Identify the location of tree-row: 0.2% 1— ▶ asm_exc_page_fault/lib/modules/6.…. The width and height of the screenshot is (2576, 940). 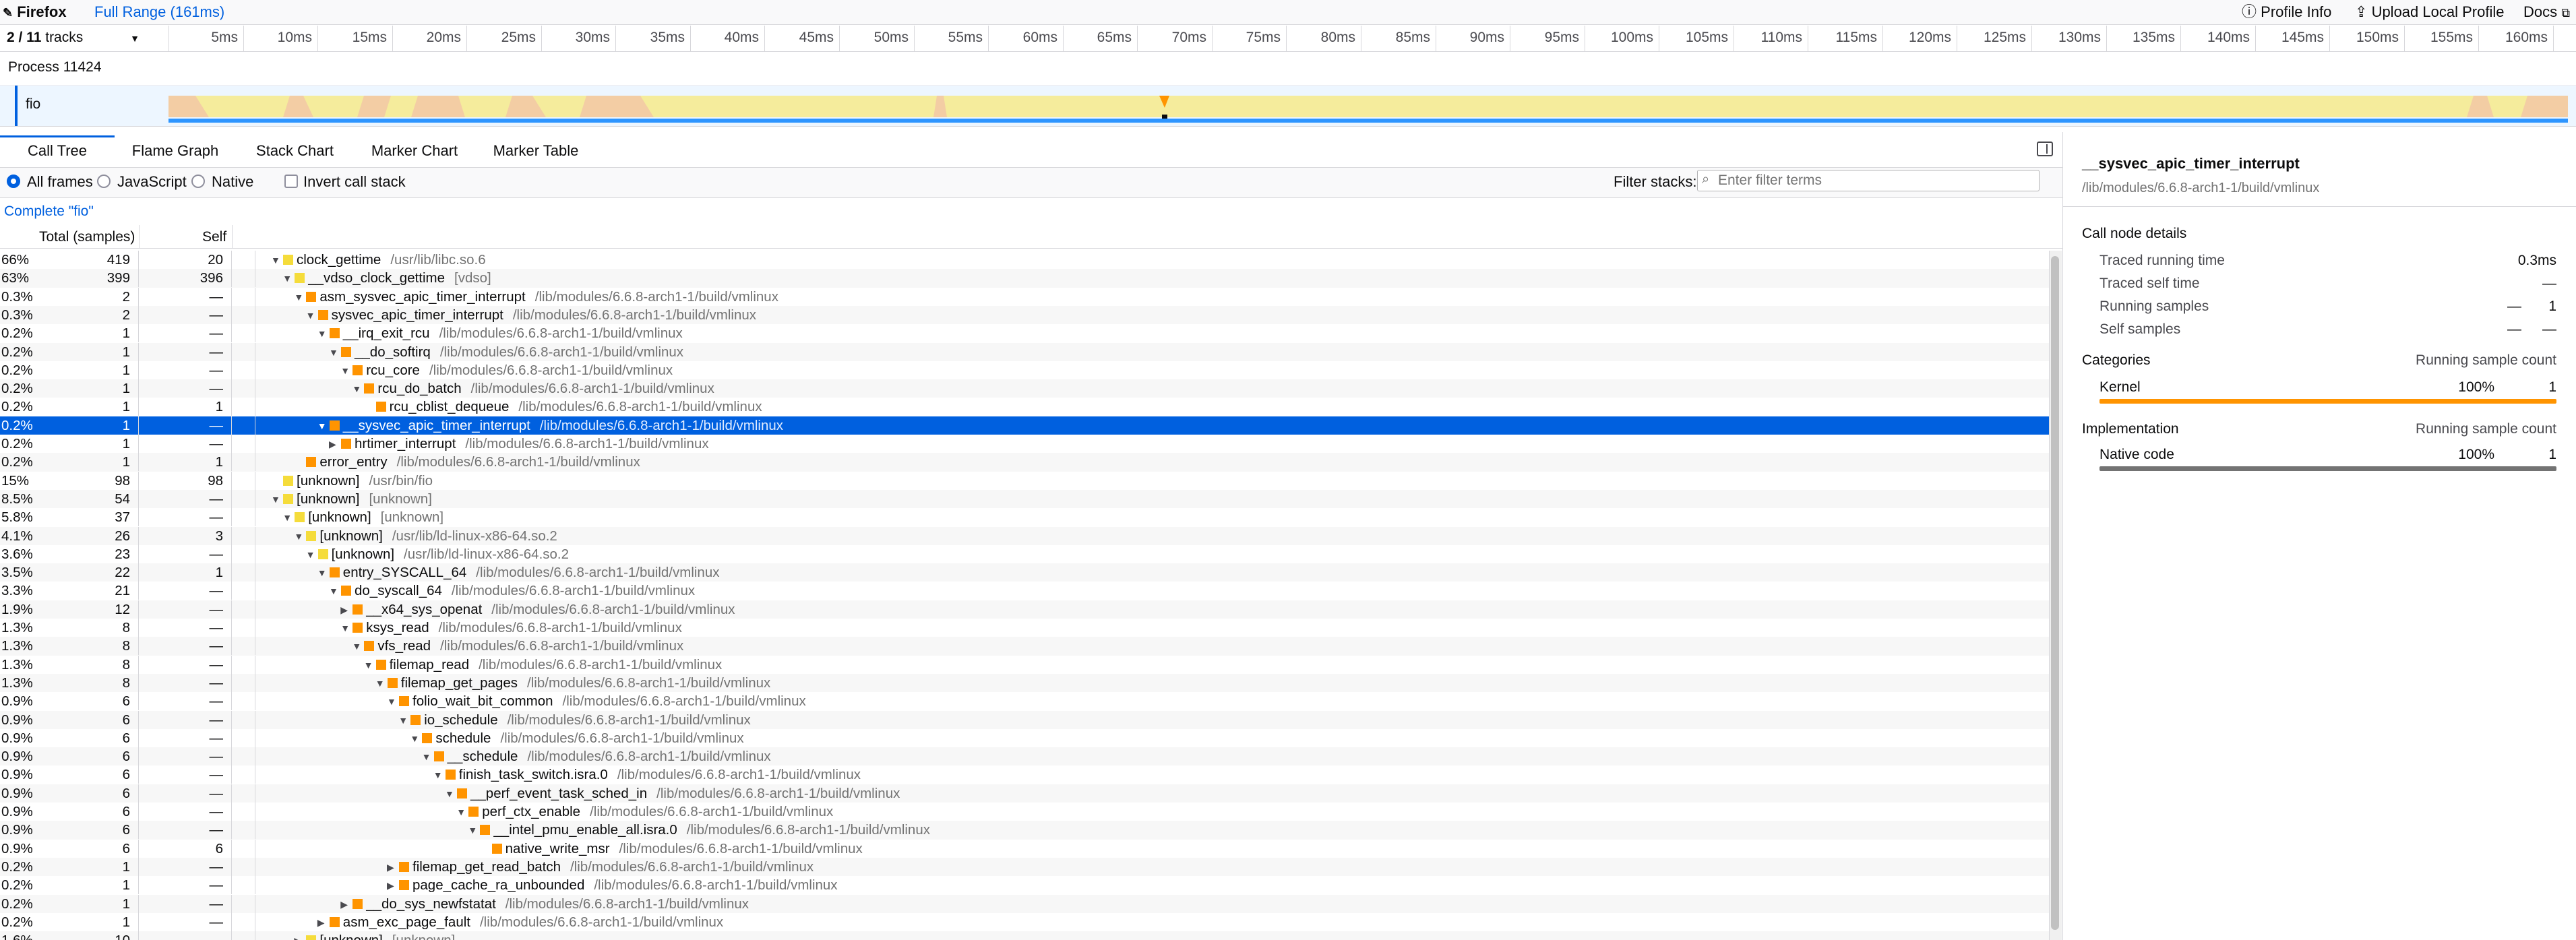
(1025, 922).